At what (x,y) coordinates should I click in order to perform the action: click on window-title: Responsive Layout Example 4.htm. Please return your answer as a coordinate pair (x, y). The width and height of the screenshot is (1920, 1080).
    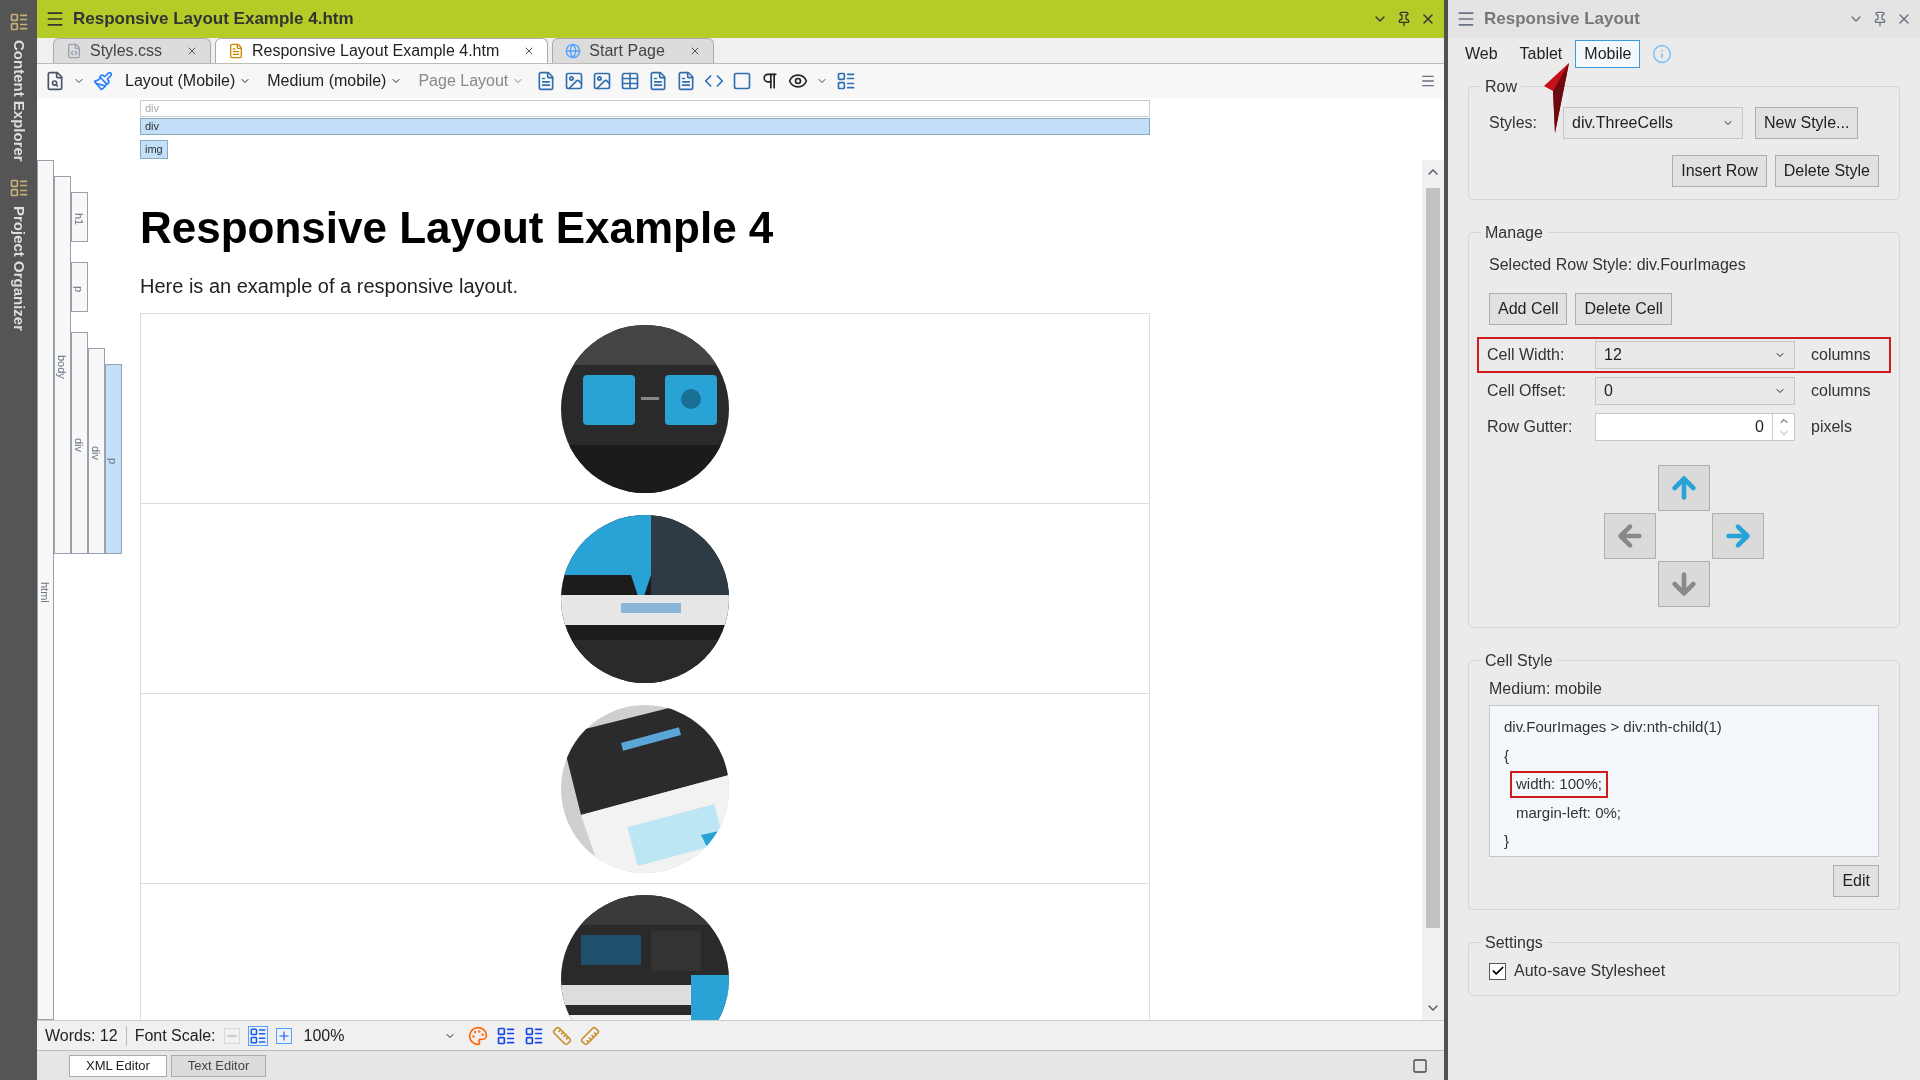
    Looking at the image, I should click on (214, 19).